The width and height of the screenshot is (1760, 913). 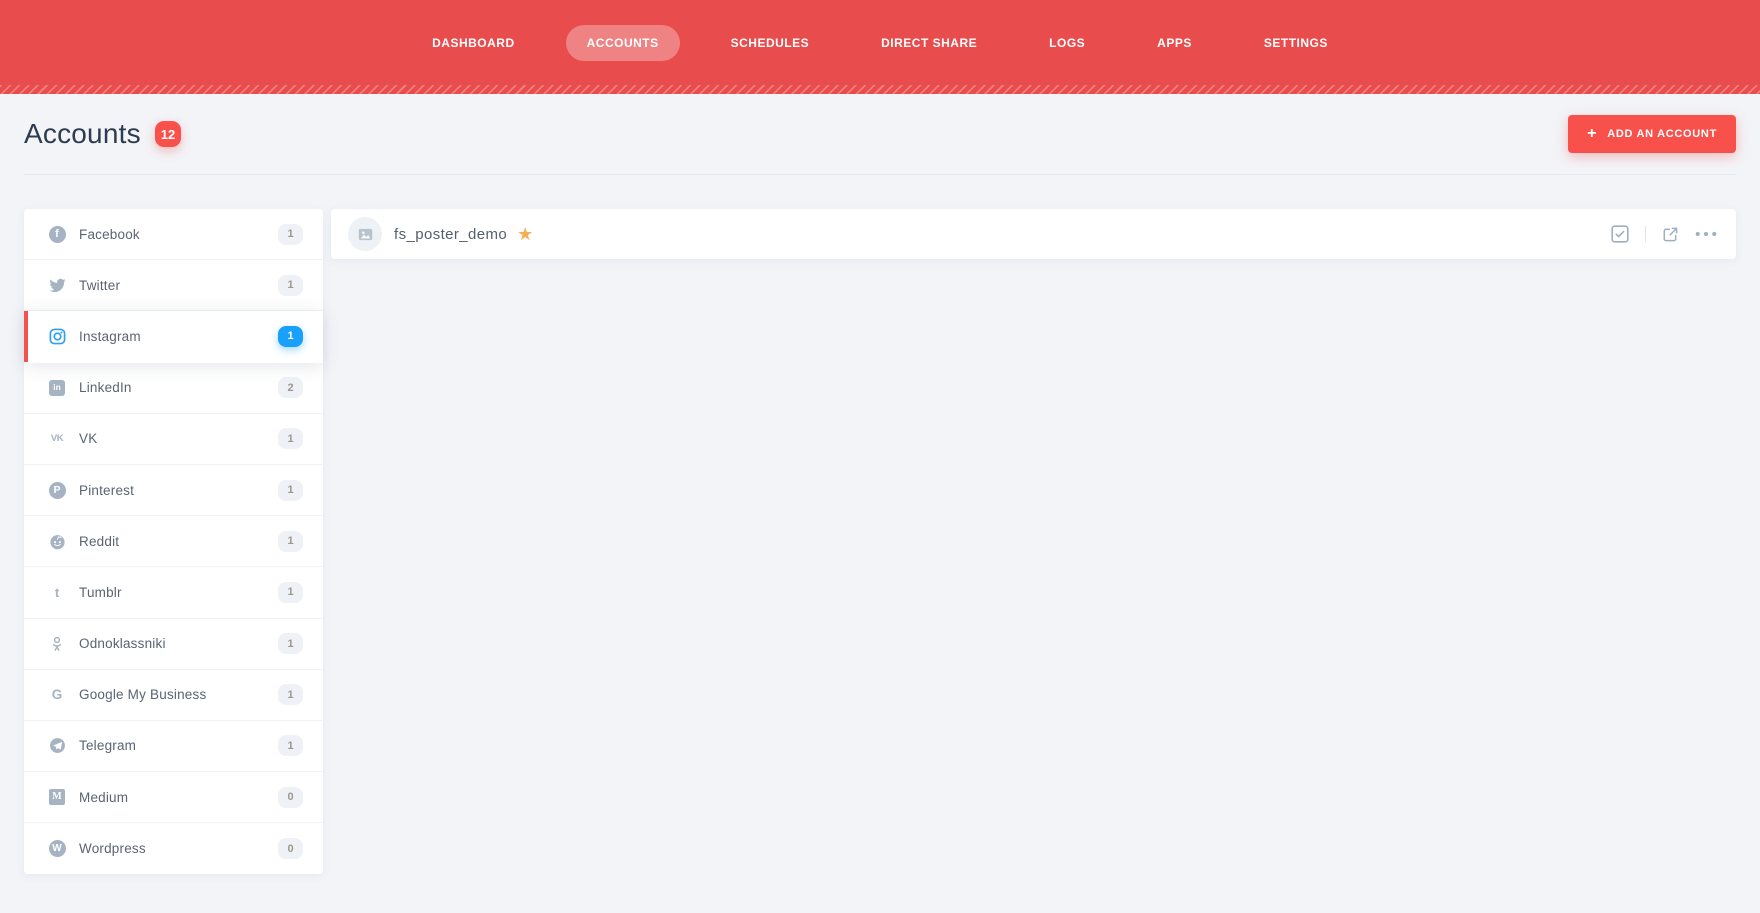 I want to click on sidebar-item-label: Tumblr, so click(x=100, y=592).